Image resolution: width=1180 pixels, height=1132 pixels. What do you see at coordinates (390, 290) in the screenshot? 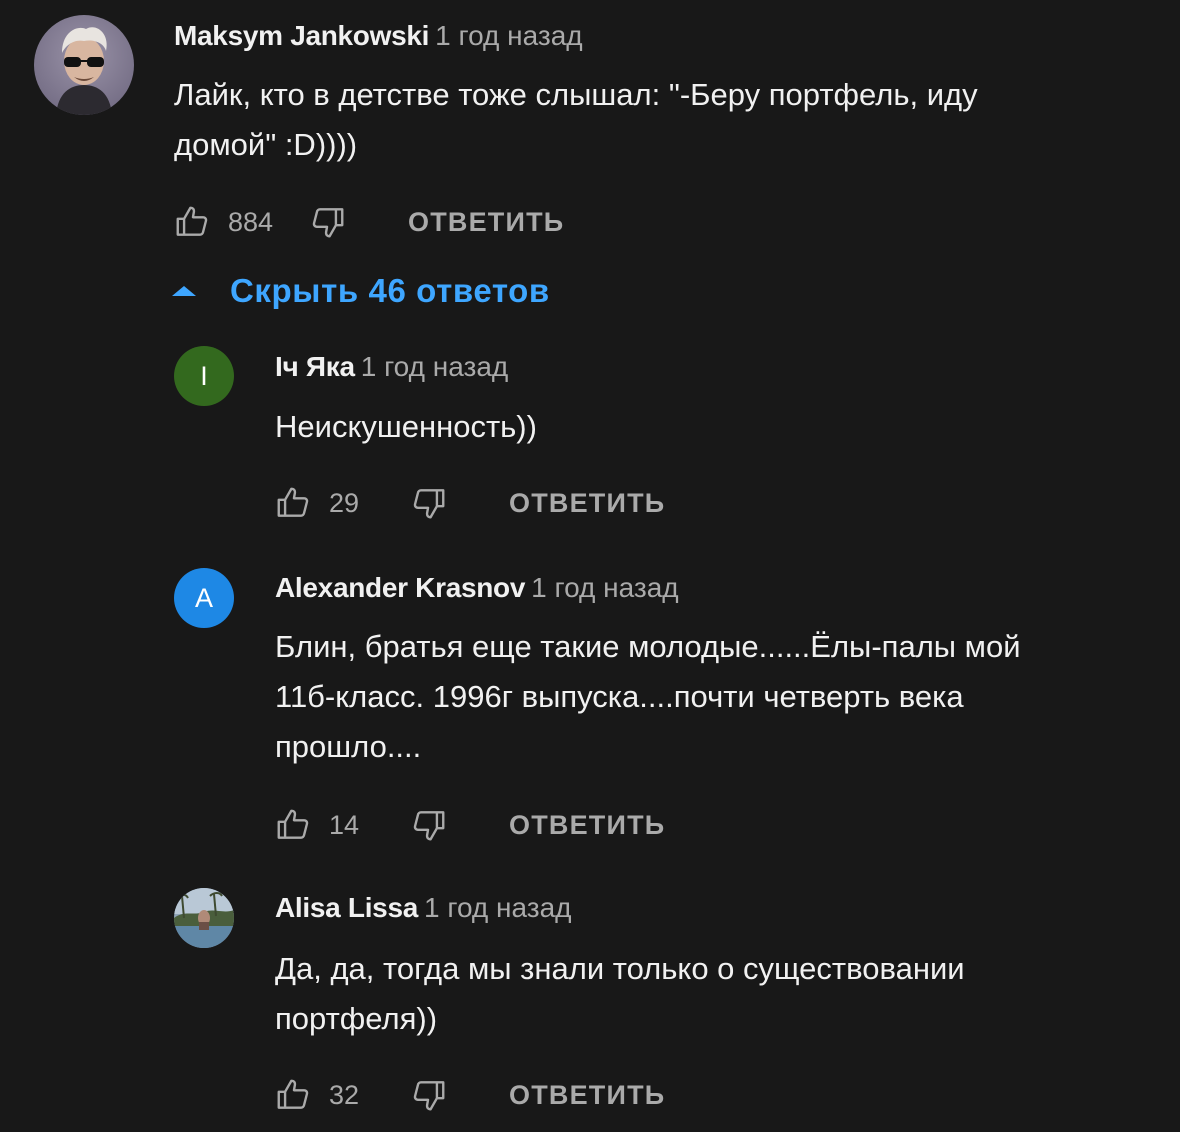
I see `hide-replies-label: Скрыть 46 ответов` at bounding box center [390, 290].